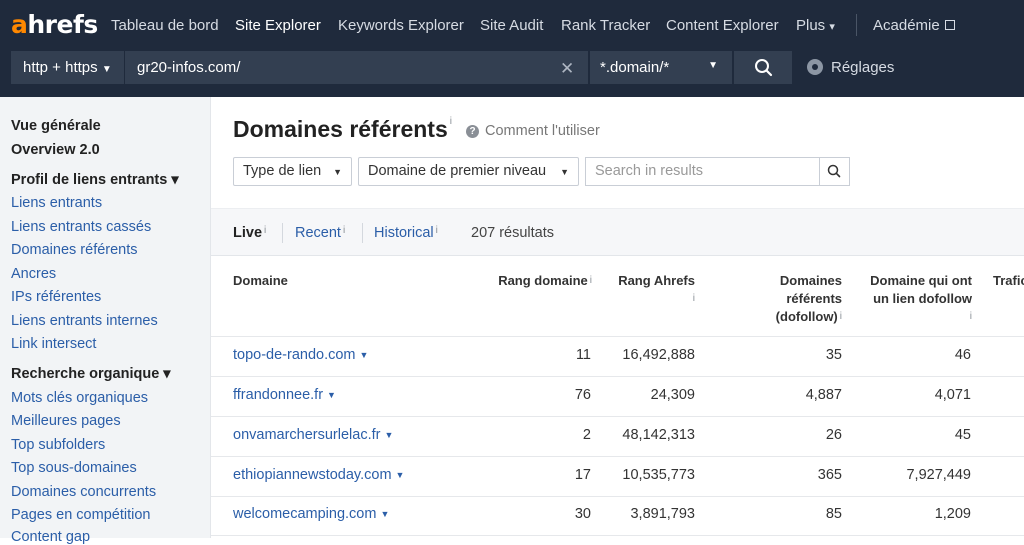 The image size is (1024, 545). What do you see at coordinates (80, 515) in the screenshot?
I see `sidebar-item-pages-competition: Pages en compétition` at bounding box center [80, 515].